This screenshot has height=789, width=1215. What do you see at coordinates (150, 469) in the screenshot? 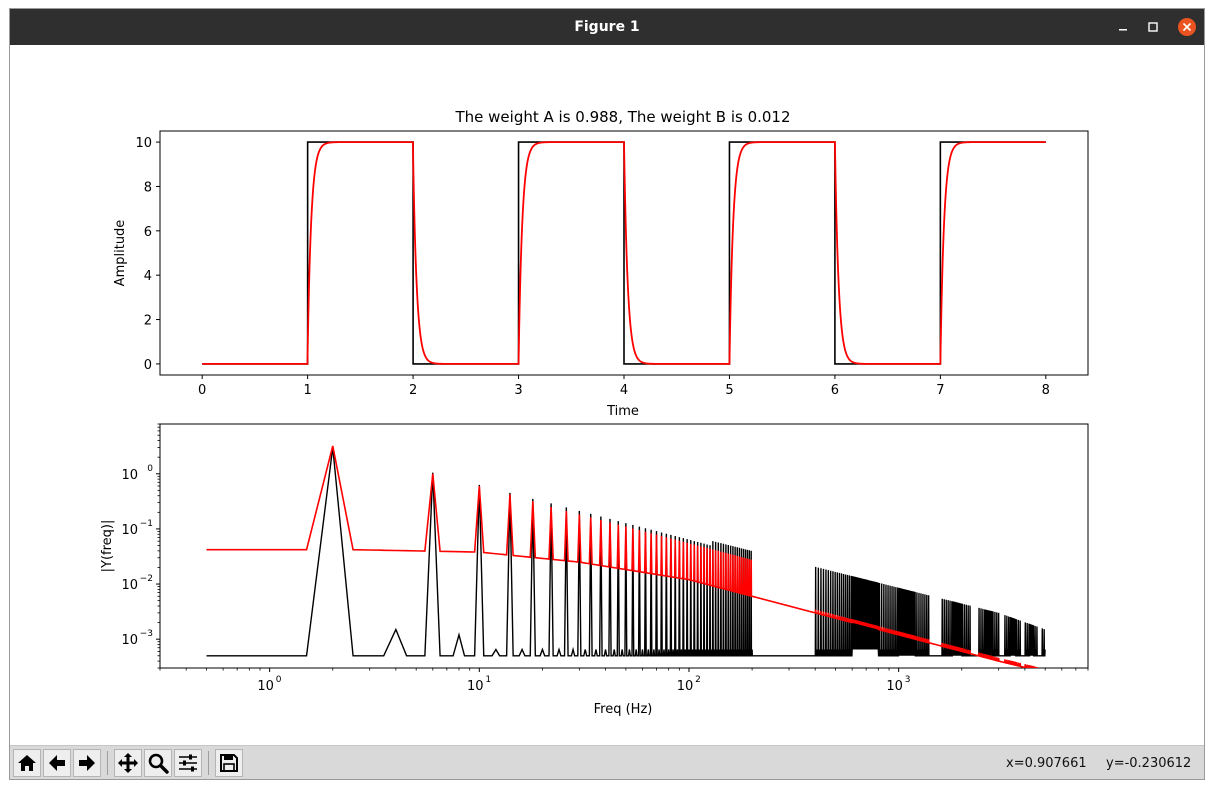
I see `y-tick-exponent: 0` at bounding box center [150, 469].